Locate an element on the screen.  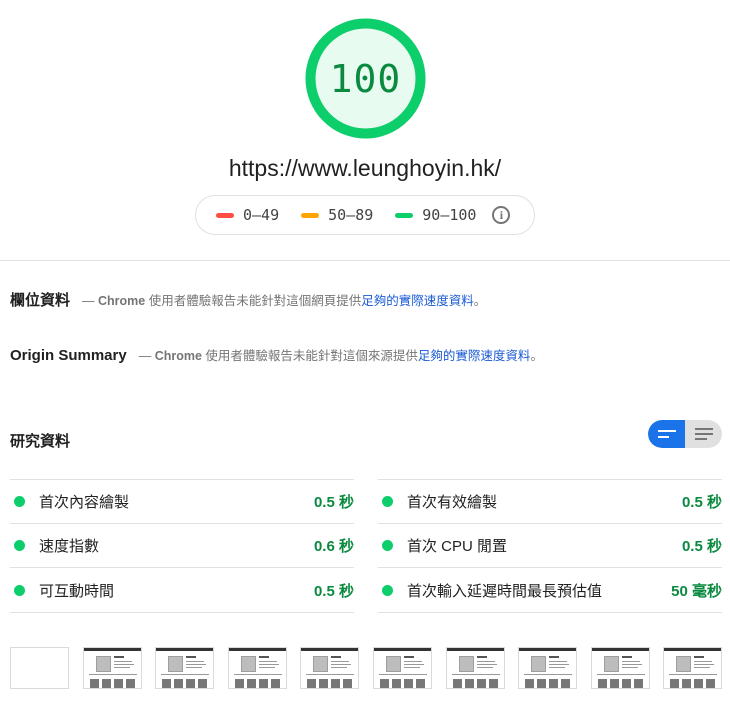
metric-label: 可互動時間 is located at coordinates (77, 591).